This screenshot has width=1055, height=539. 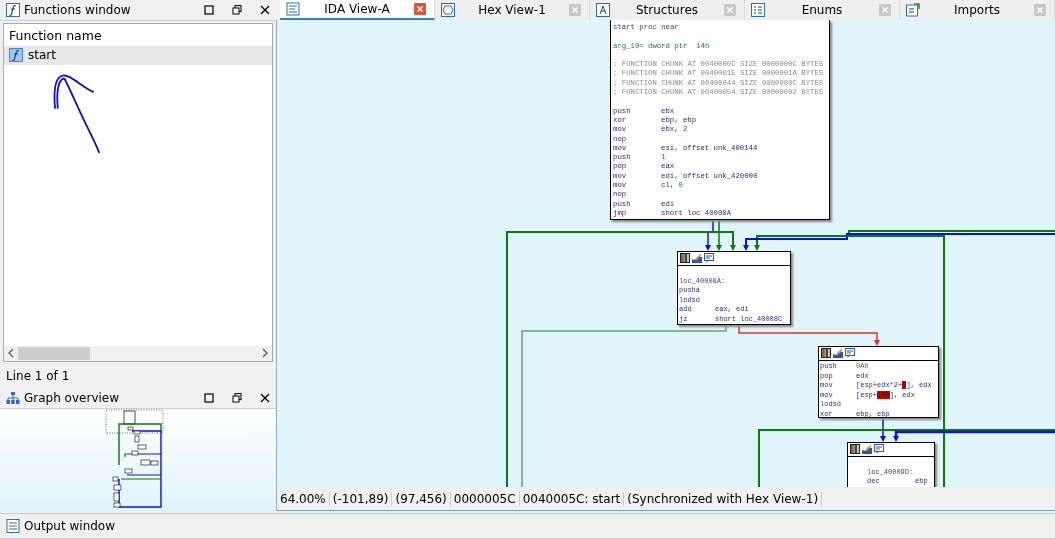 What do you see at coordinates (448, 10) in the screenshot?
I see `hexagon-icon` at bounding box center [448, 10].